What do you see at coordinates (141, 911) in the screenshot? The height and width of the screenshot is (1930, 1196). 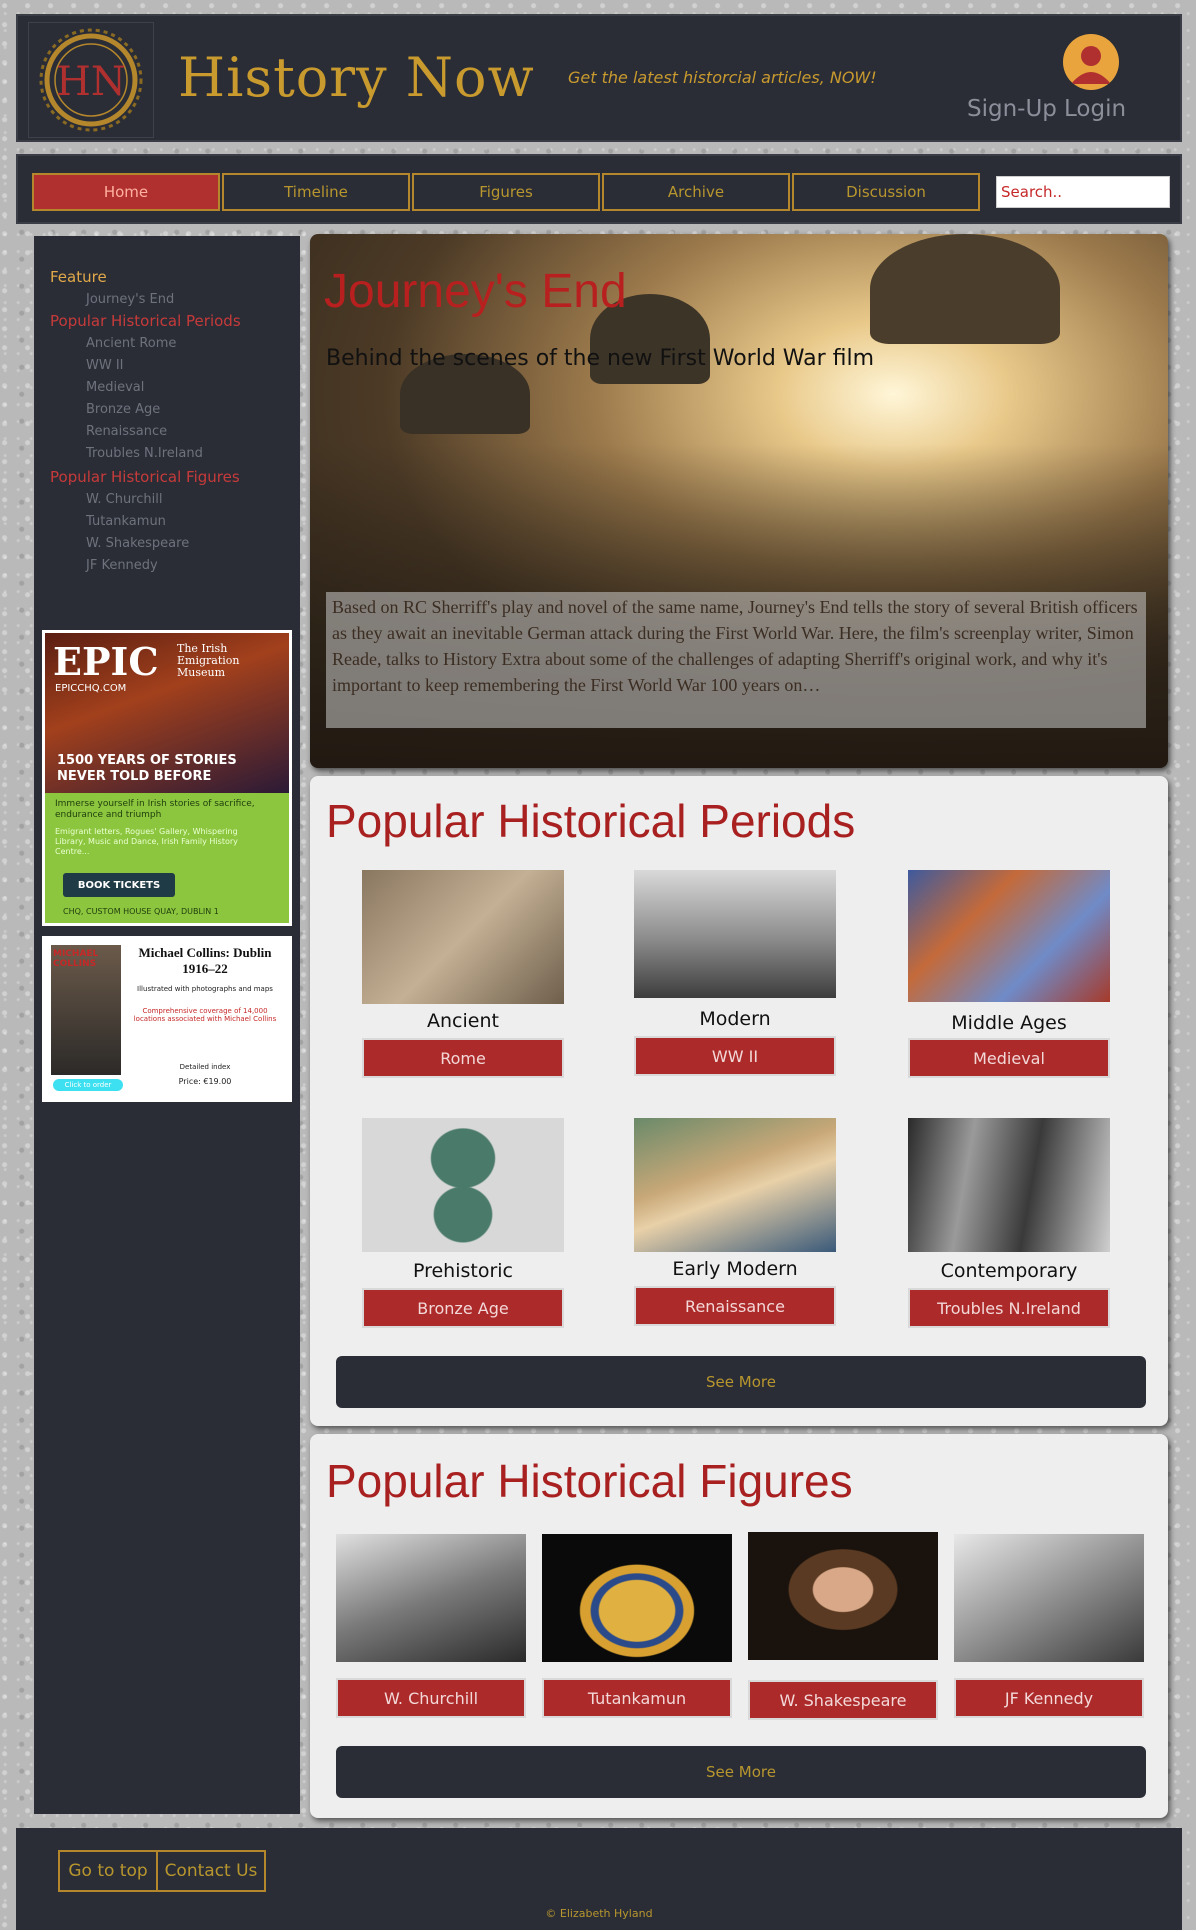 I see `ad-epic-address: CHQ, CUSTOM HOUSE QUAY, DUBLIN 1` at bounding box center [141, 911].